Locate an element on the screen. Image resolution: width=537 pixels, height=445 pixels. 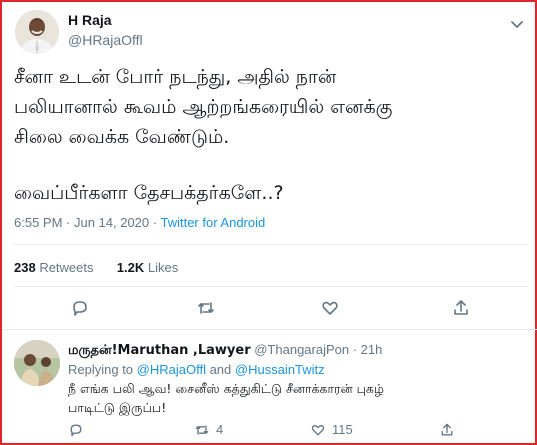
author-handle: @HRajaOffl is located at coordinates (105, 40).